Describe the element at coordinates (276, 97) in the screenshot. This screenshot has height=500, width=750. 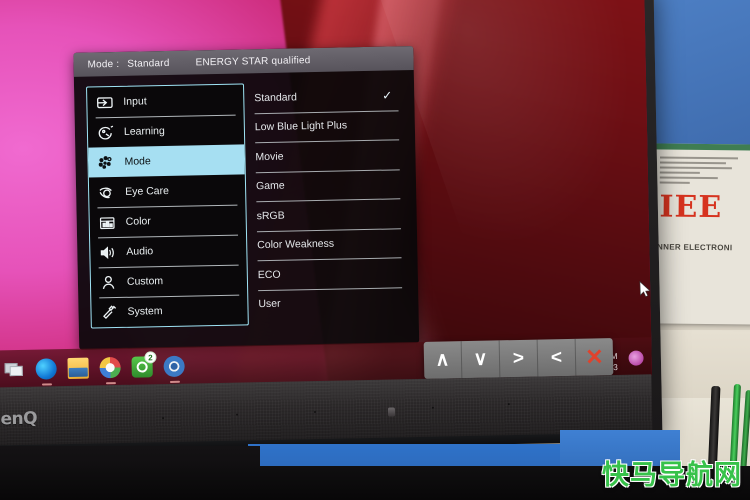
I see `option-label: Standard` at that location.